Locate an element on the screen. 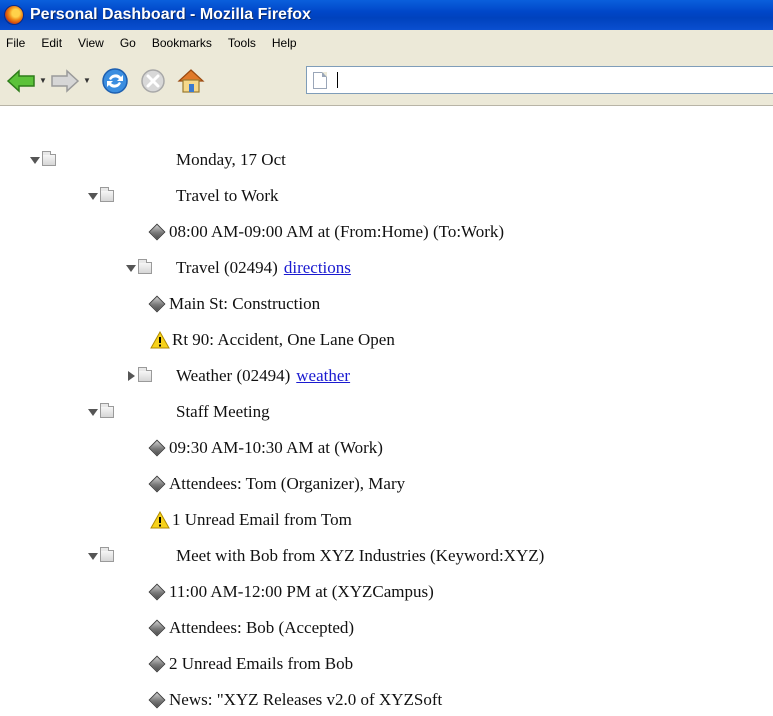 This screenshot has width=773, height=716. bob-email-label: 2 Unread Emails from Bob is located at coordinates (261, 663).